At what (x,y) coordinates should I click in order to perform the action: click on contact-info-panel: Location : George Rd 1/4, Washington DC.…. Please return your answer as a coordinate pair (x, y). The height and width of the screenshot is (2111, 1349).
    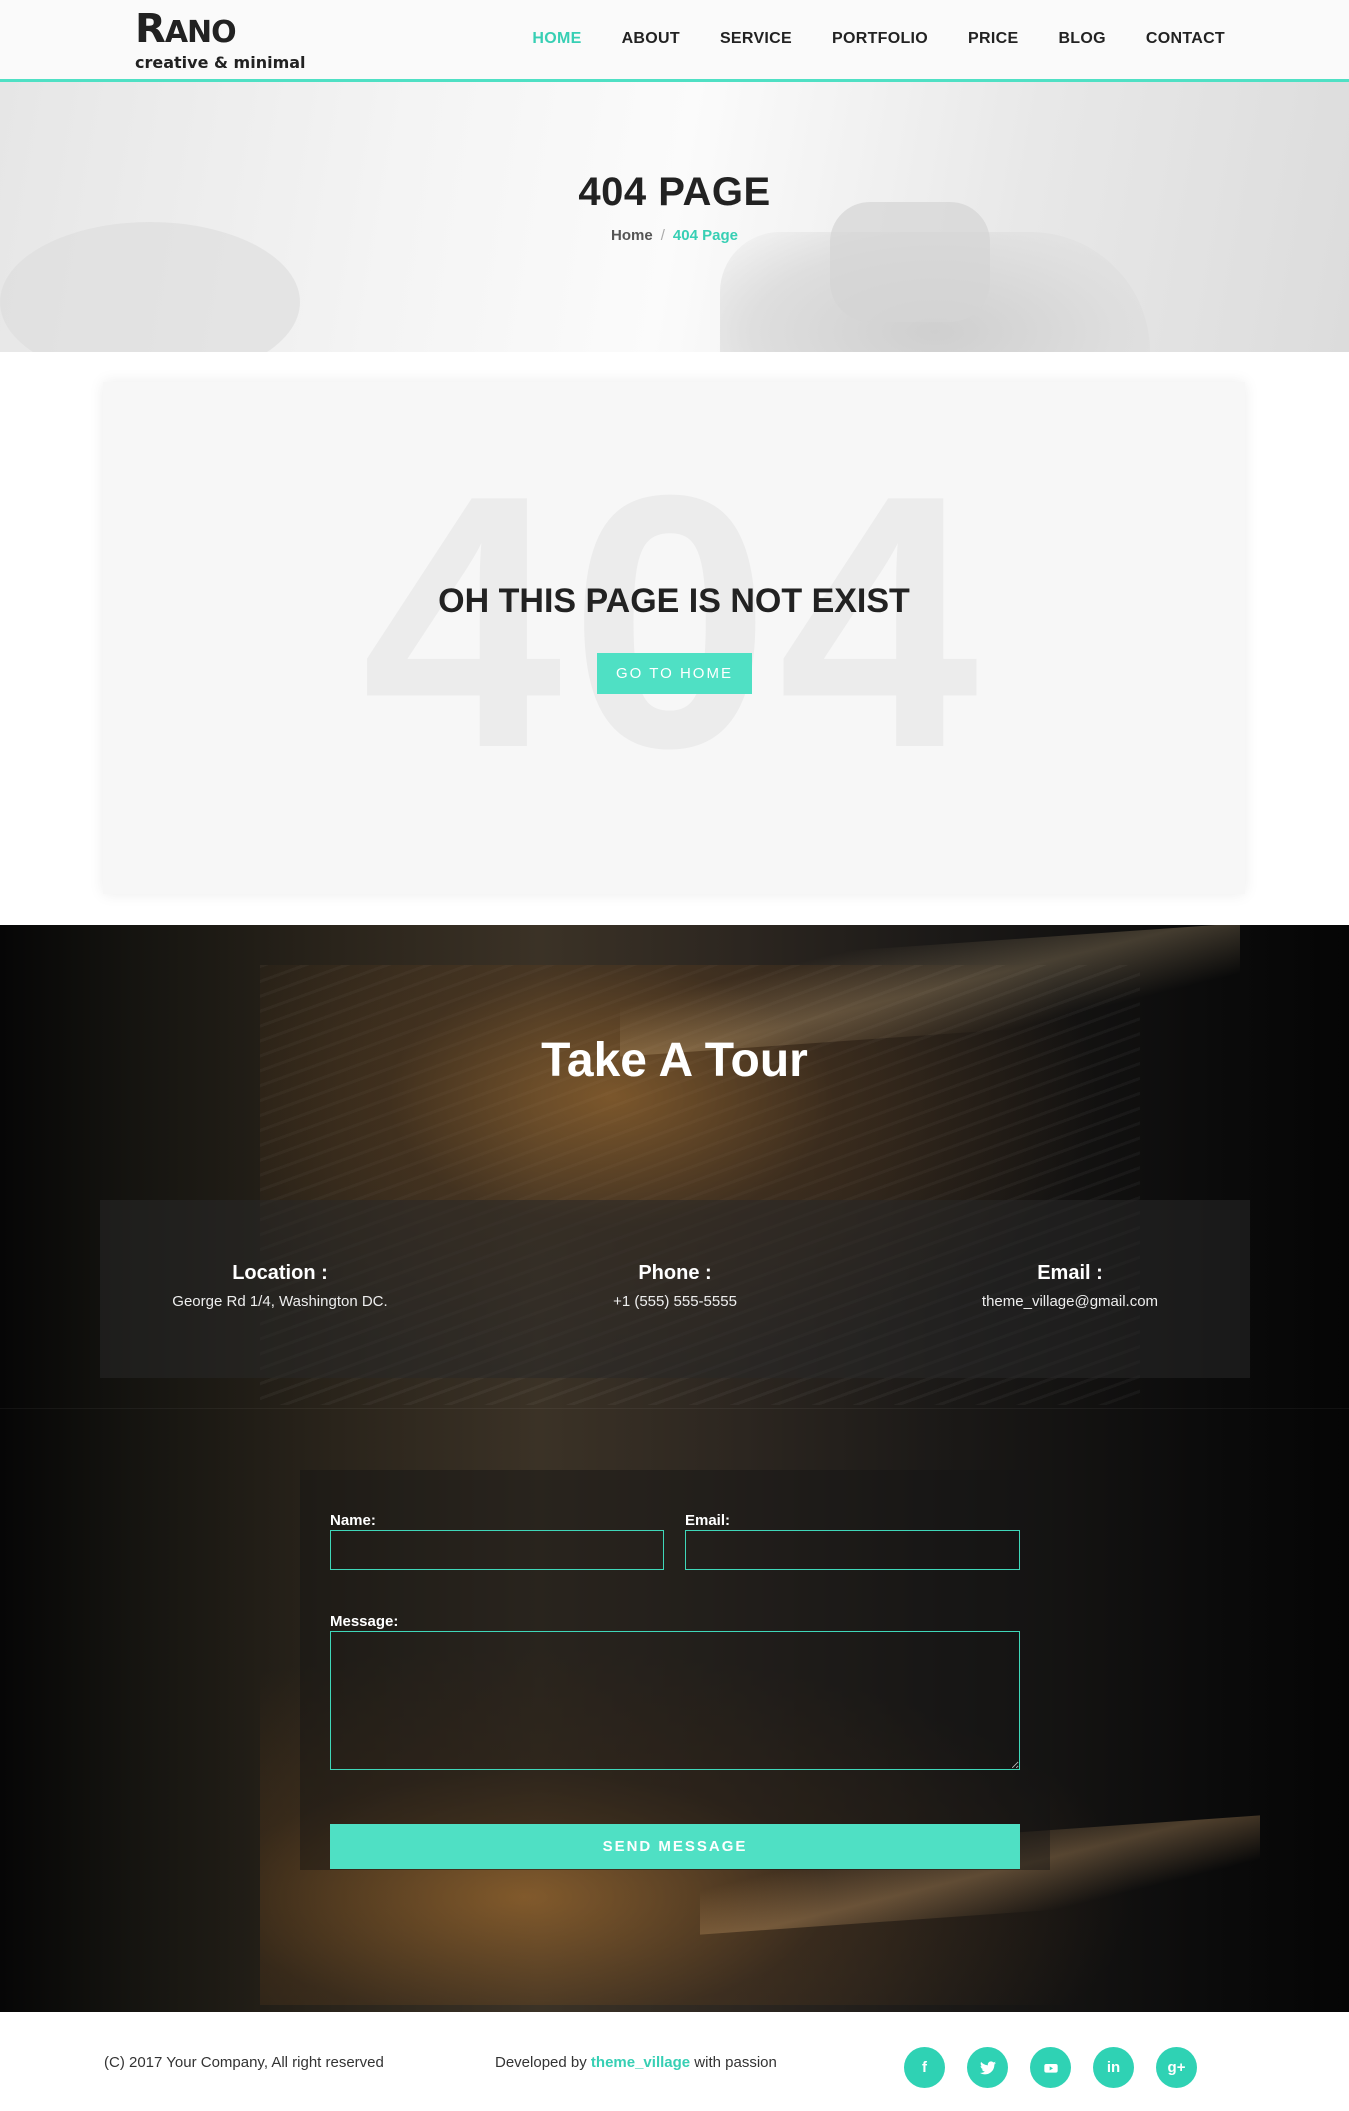
    Looking at the image, I should click on (675, 1289).